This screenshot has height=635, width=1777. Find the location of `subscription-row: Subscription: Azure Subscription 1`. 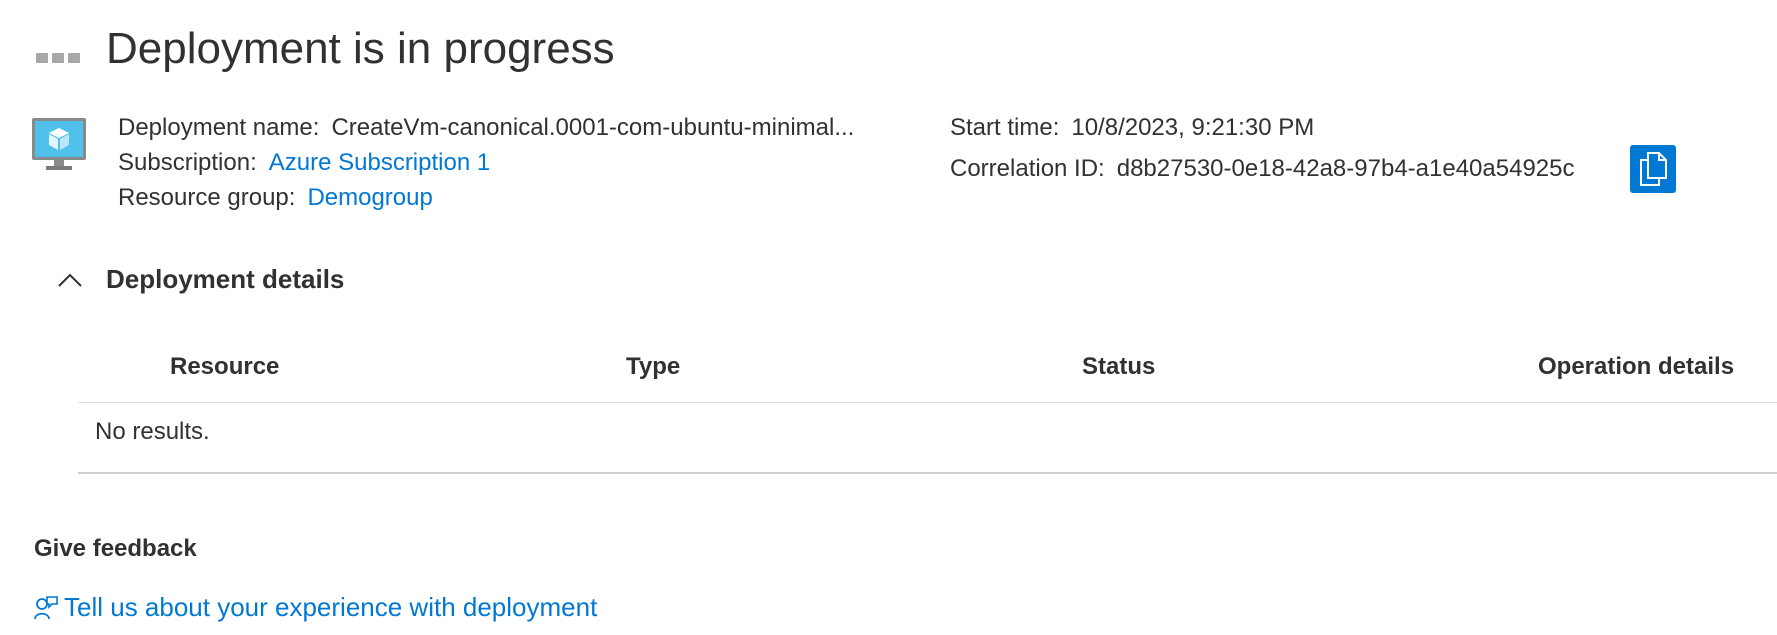

subscription-row: Subscription: Azure Subscription 1 is located at coordinates (304, 163).